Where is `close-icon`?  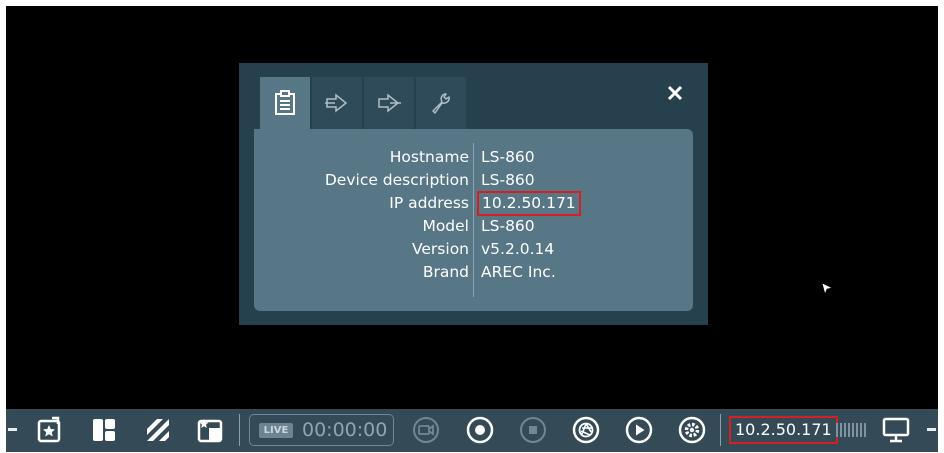
close-icon is located at coordinates (675, 93).